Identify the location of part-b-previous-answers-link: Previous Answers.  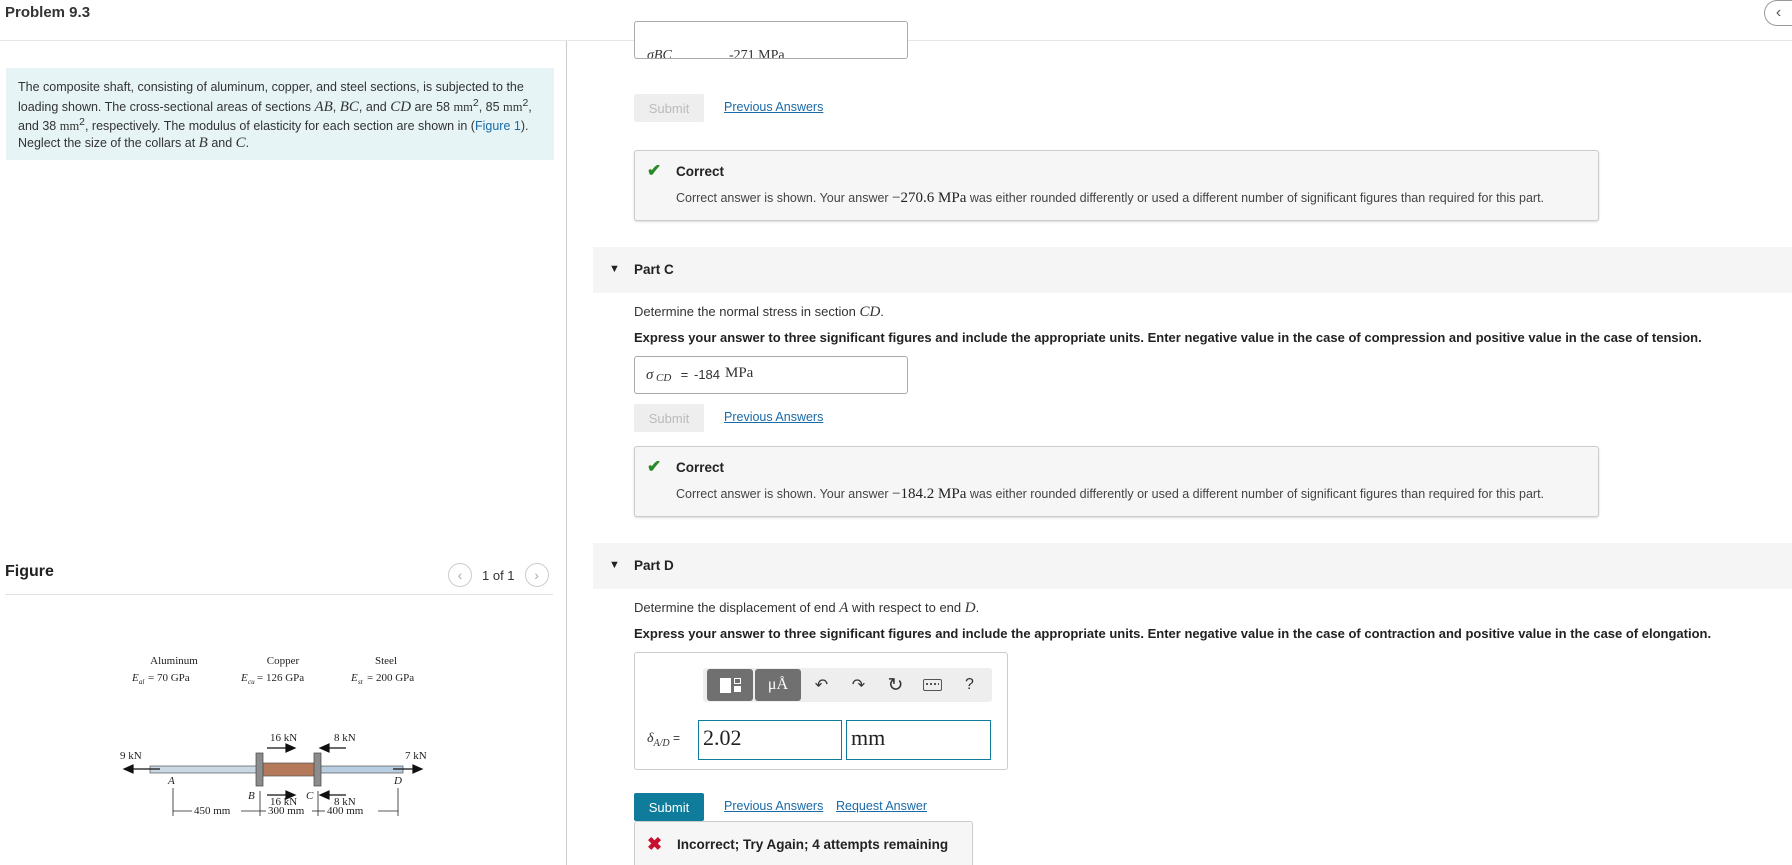
(773, 107).